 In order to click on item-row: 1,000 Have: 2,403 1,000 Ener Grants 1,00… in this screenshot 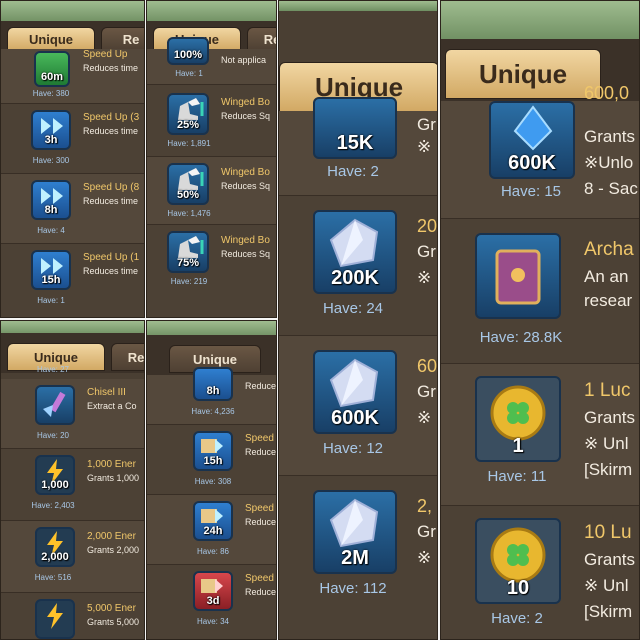, I will do `click(72, 485)`.